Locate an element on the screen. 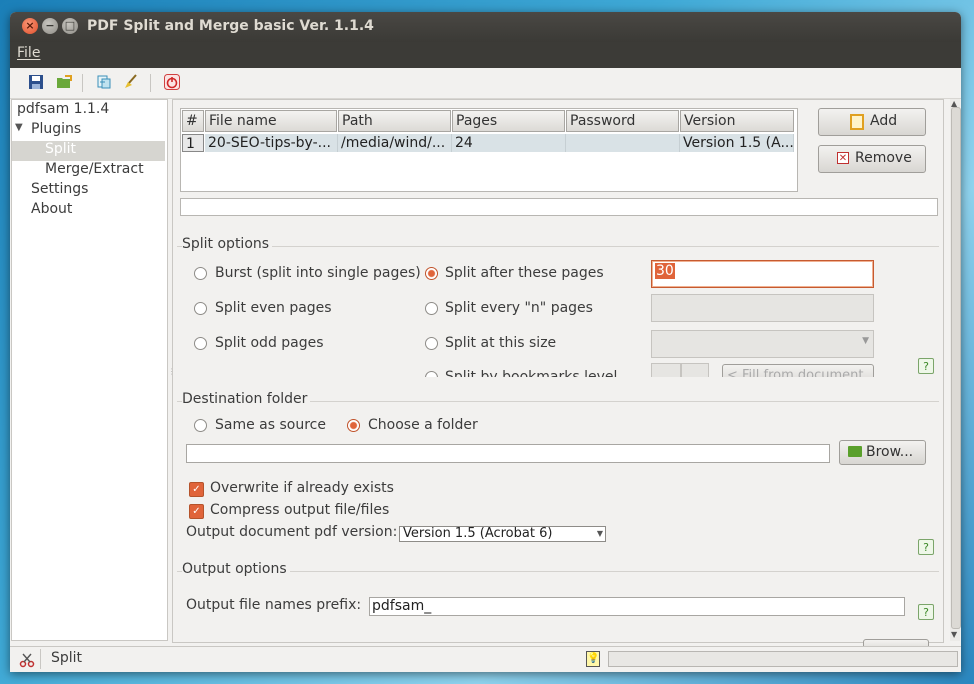 The width and height of the screenshot is (974, 684). column-header-password: Password is located at coordinates (622, 121).